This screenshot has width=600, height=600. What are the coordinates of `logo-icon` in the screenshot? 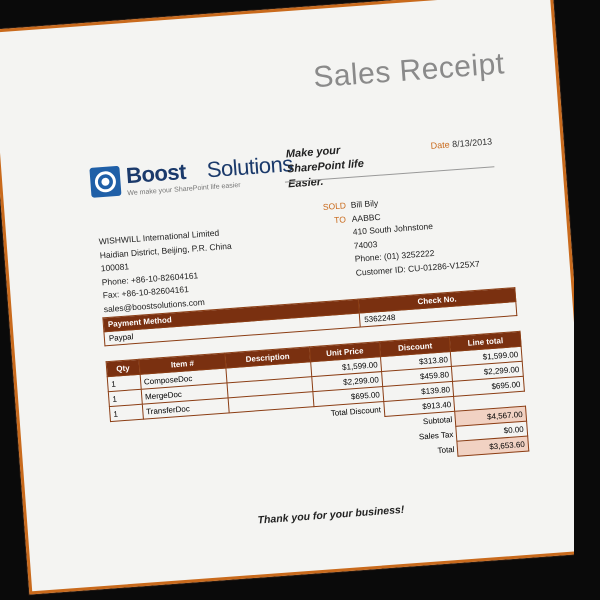 It's located at (105, 181).